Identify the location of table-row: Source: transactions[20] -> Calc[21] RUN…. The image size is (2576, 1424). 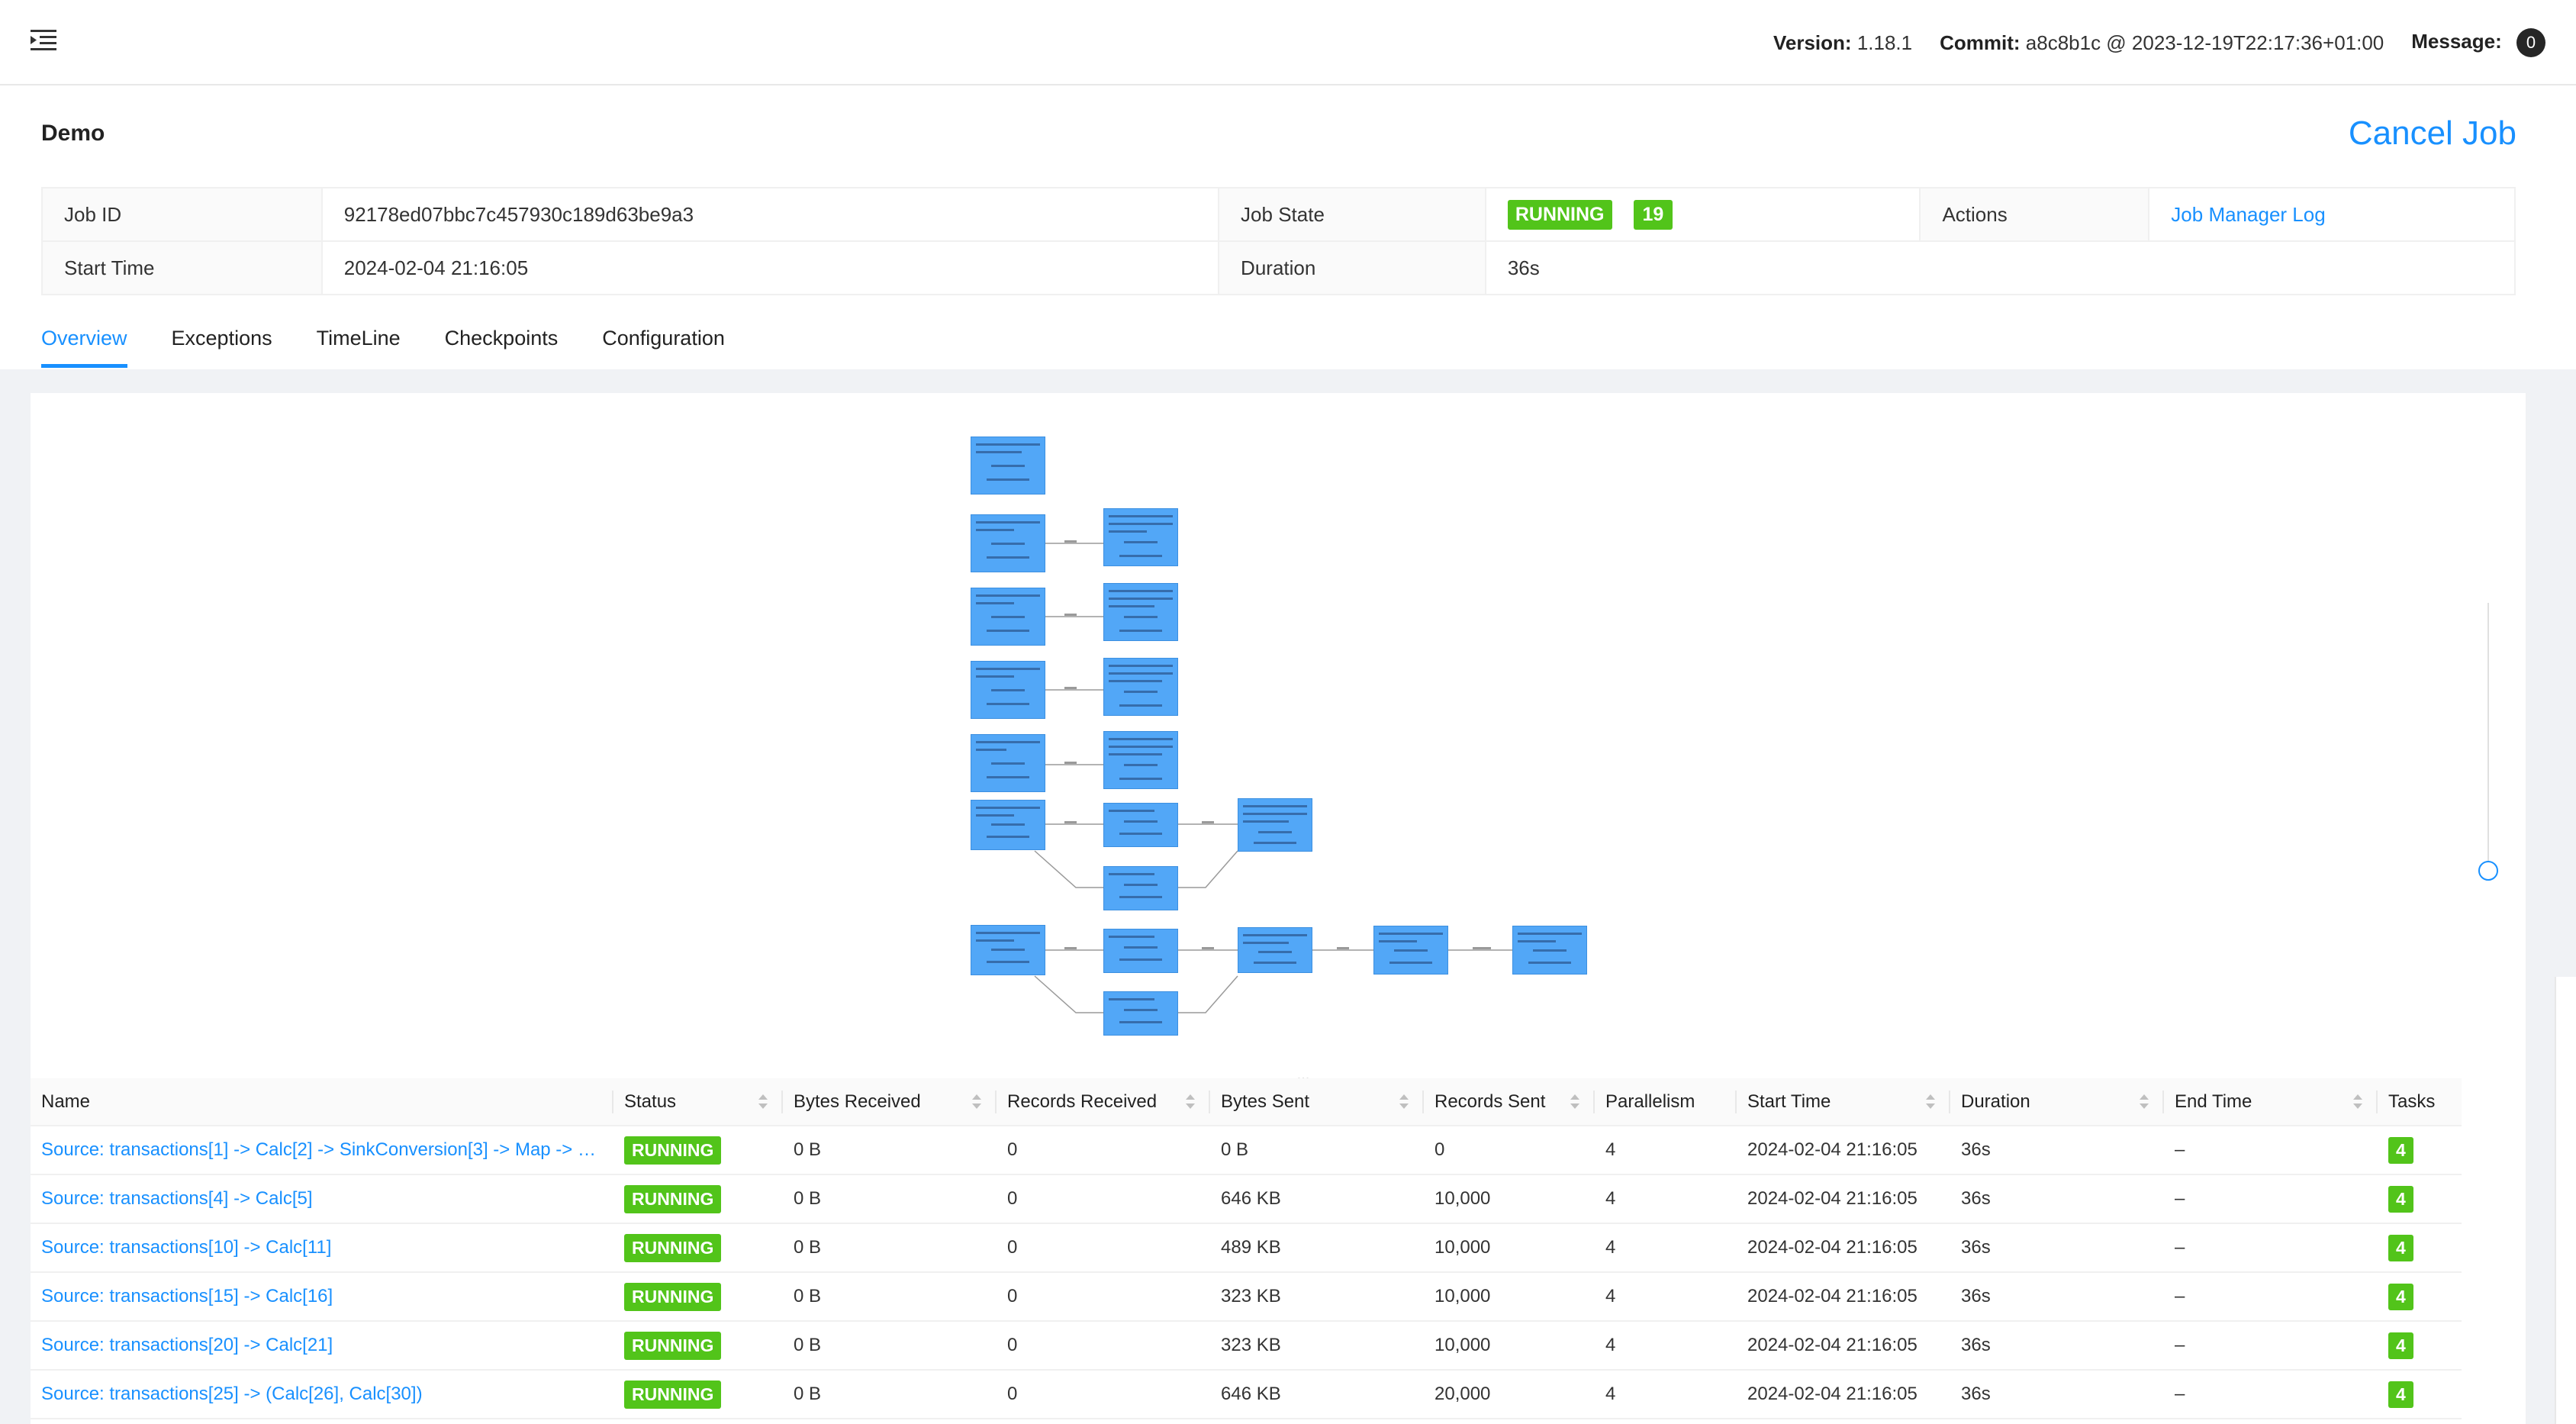
(1246, 1346).